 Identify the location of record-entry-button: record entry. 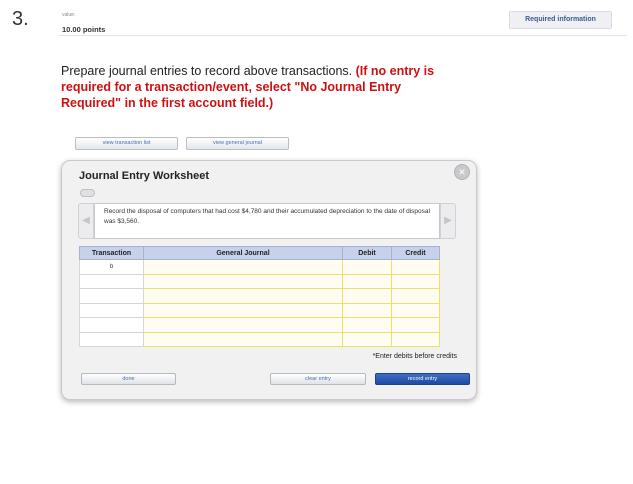
(422, 379).